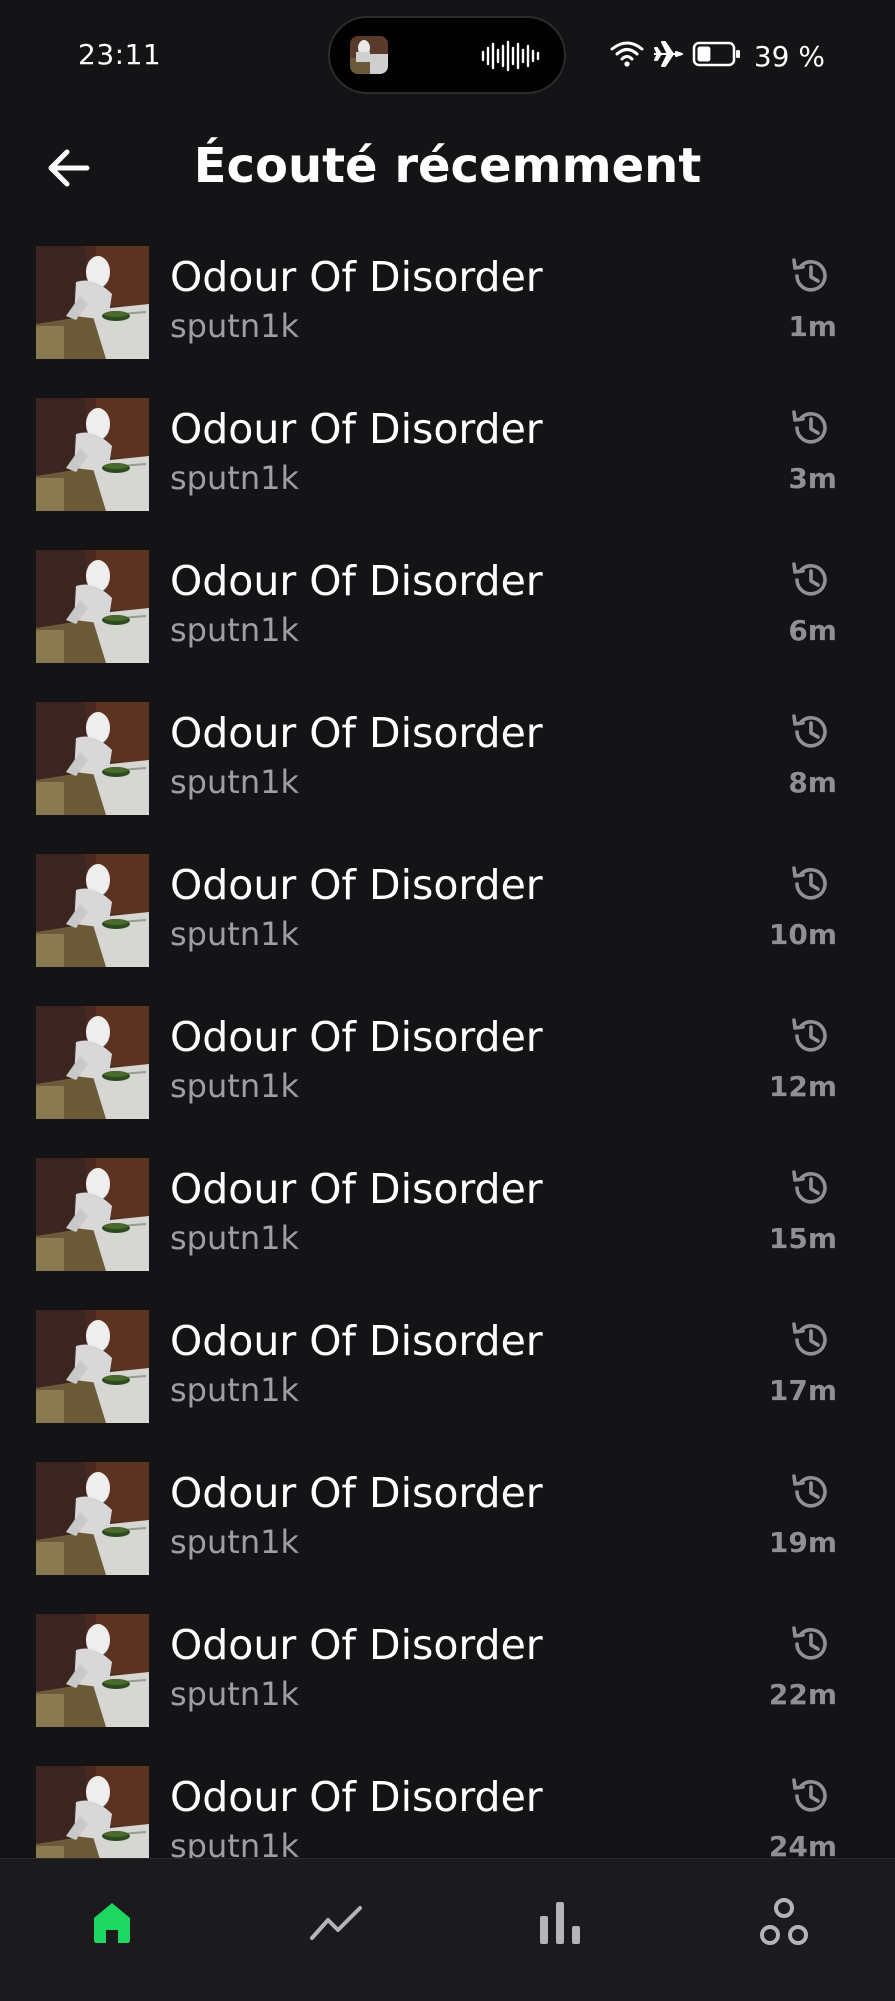  I want to click on trend-icon, so click(336, 1924).